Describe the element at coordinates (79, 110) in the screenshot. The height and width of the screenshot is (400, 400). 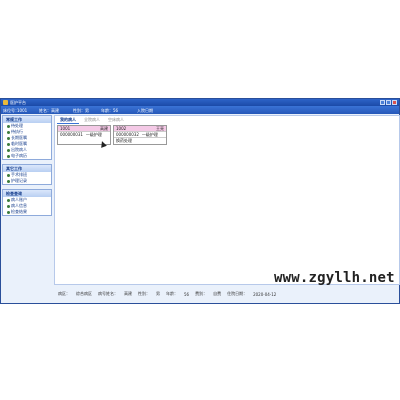
I see `gender-label: 性别：` at that location.